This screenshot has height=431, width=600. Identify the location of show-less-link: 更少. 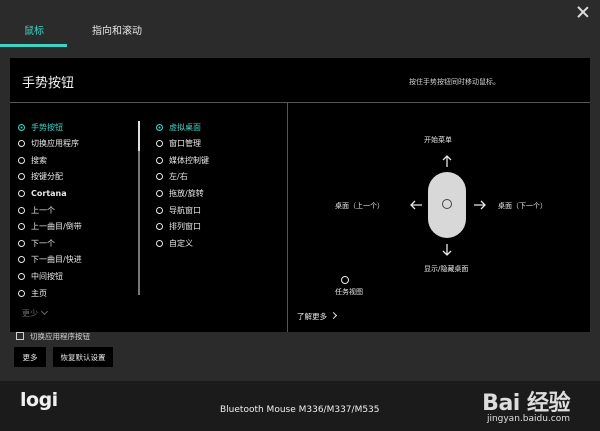
(34, 313).